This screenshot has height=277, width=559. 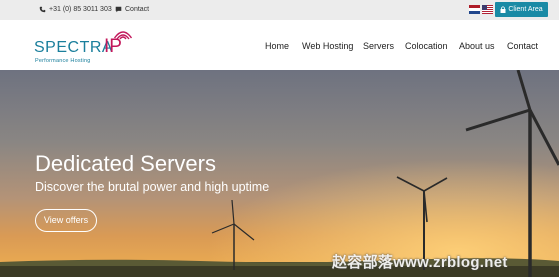 I want to click on view-offers-button: View offers, so click(x=66, y=220).